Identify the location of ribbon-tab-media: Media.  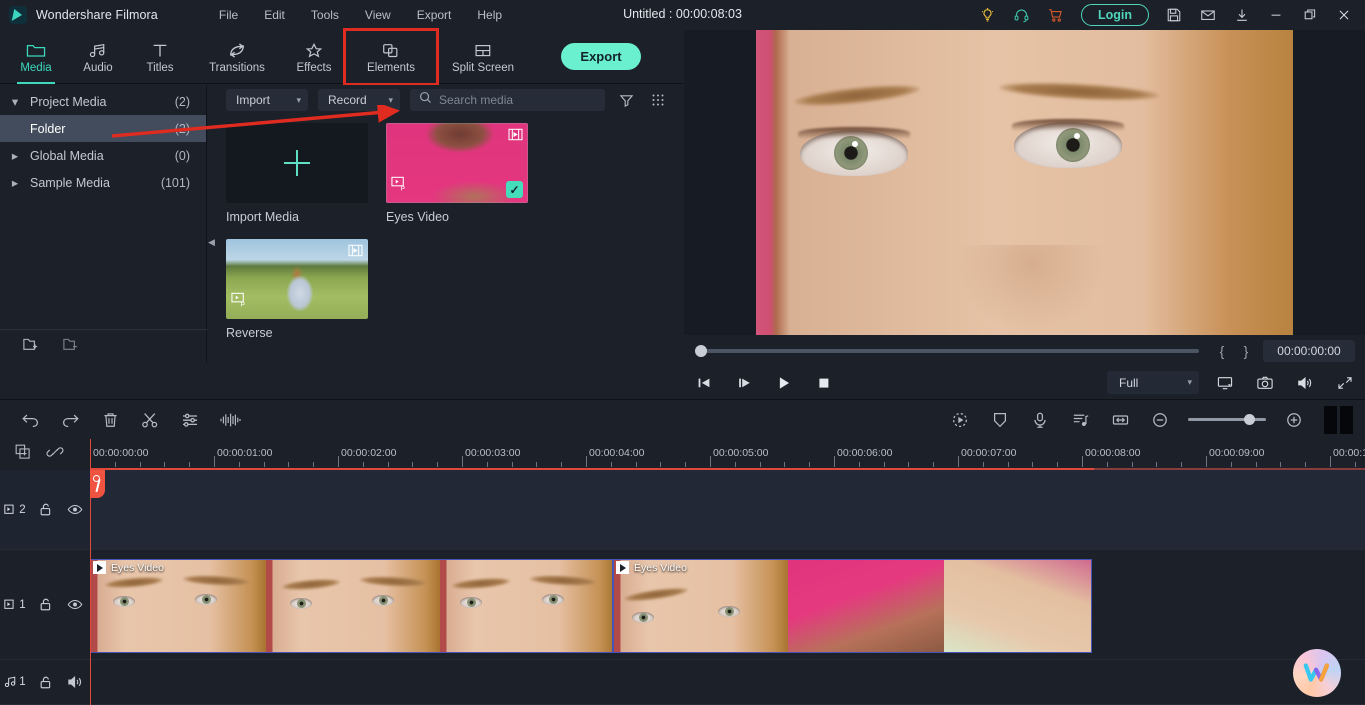
(36, 57).